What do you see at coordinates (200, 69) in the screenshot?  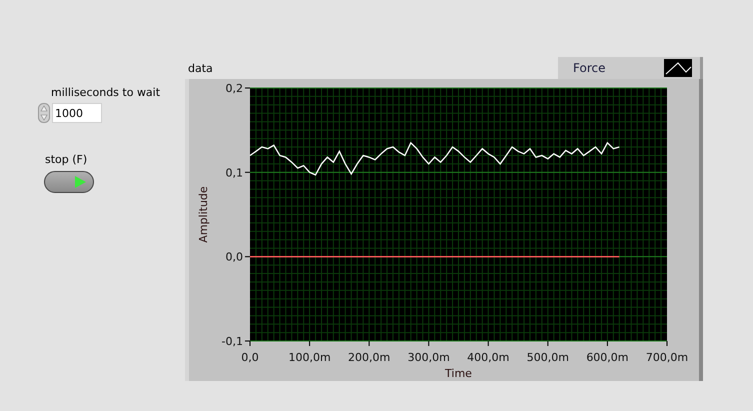 I see `graph-label: data` at bounding box center [200, 69].